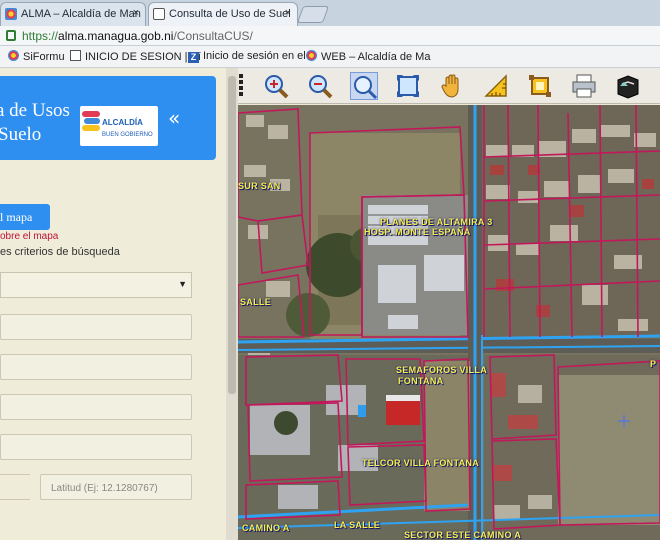  Describe the element at coordinates (230, 14) in the screenshot. I see `tab-title: Consulta de Uso de Suel` at that location.